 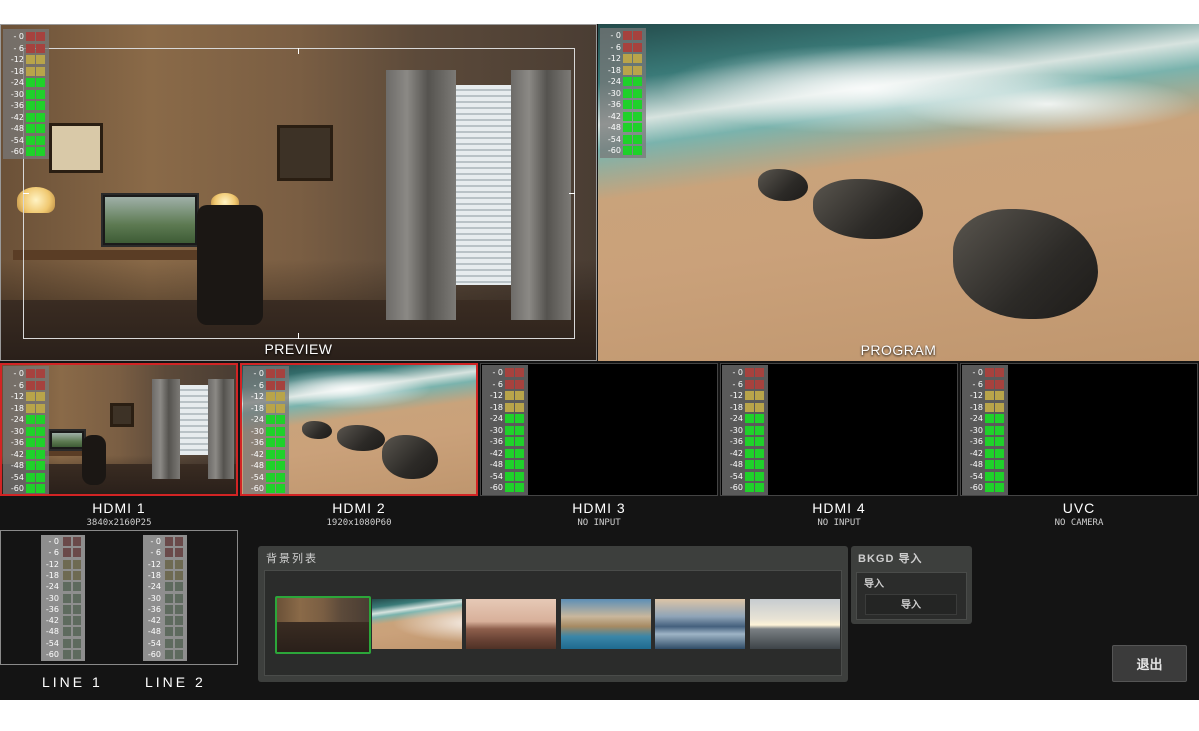 What do you see at coordinates (155, 553) in the screenshot?
I see `meter-scale-label: - 6` at bounding box center [155, 553].